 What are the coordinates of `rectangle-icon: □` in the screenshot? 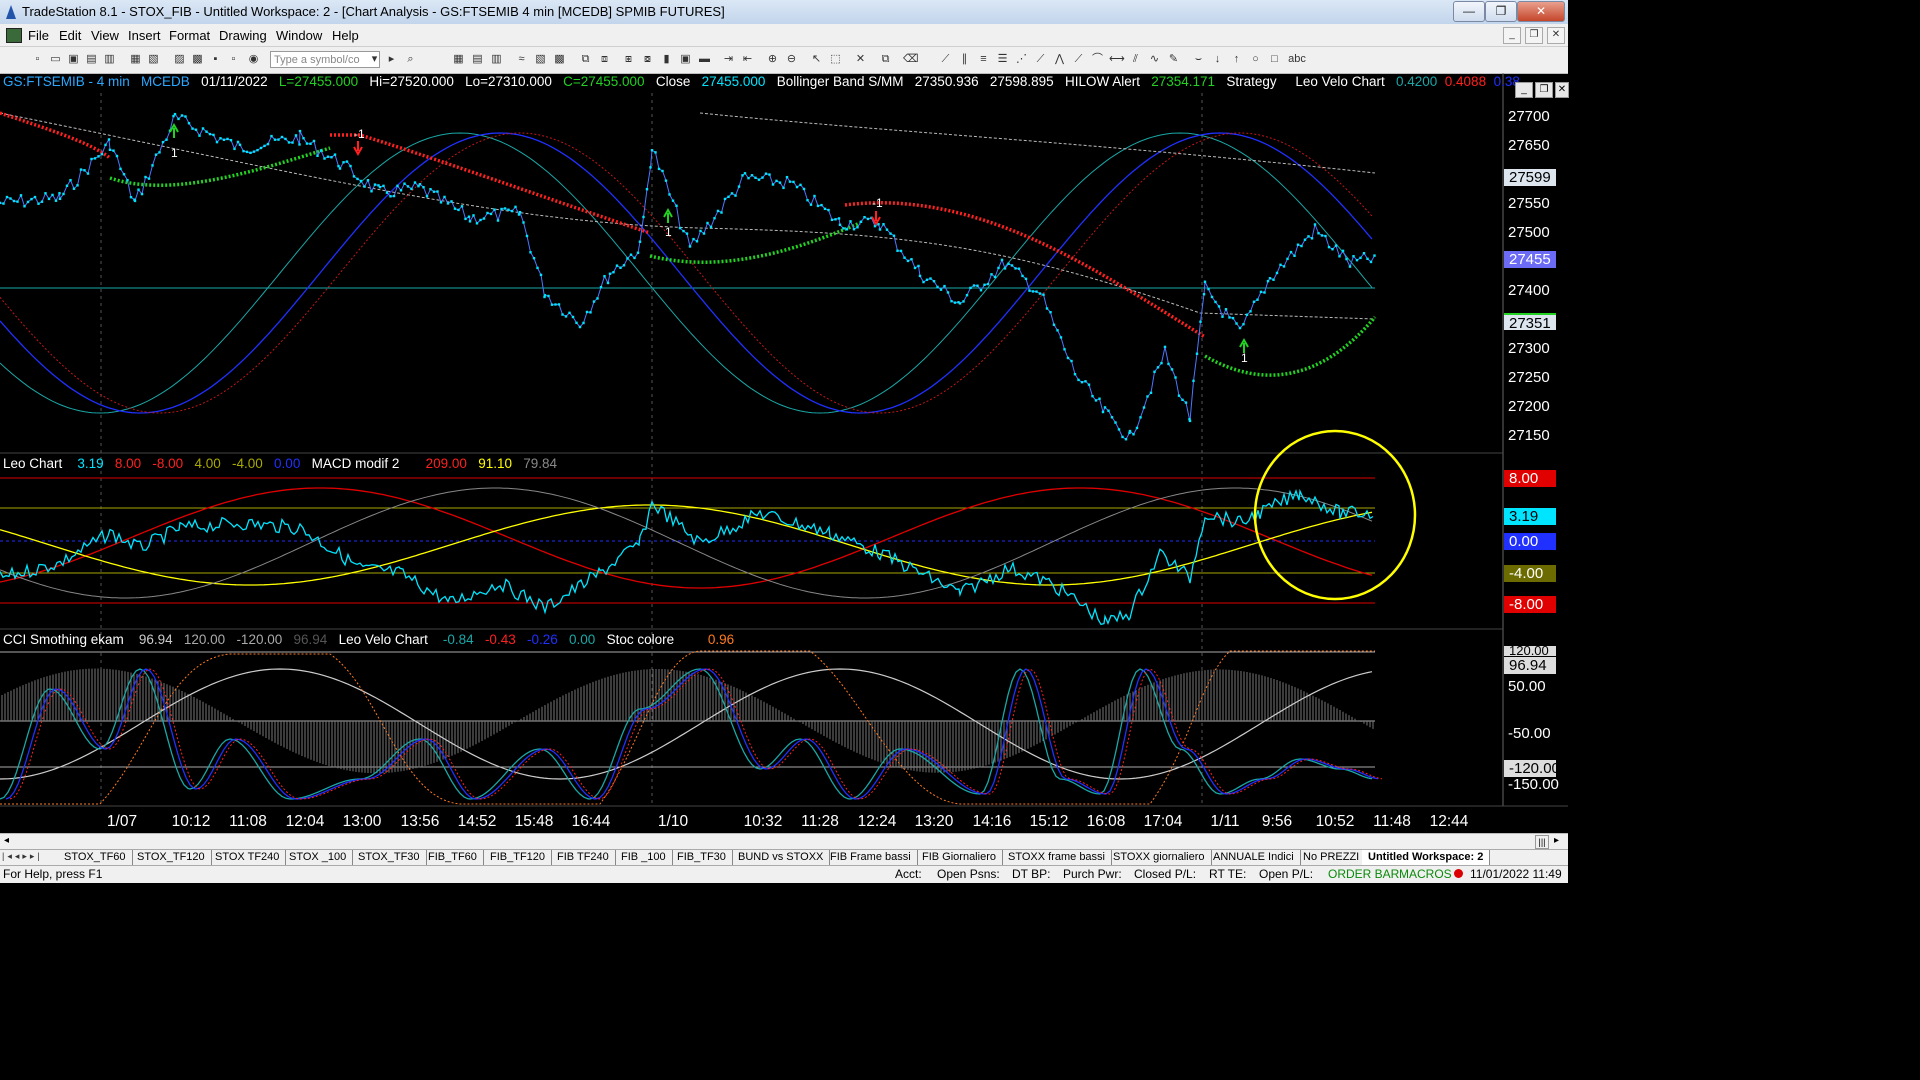 It's located at (1274, 59).